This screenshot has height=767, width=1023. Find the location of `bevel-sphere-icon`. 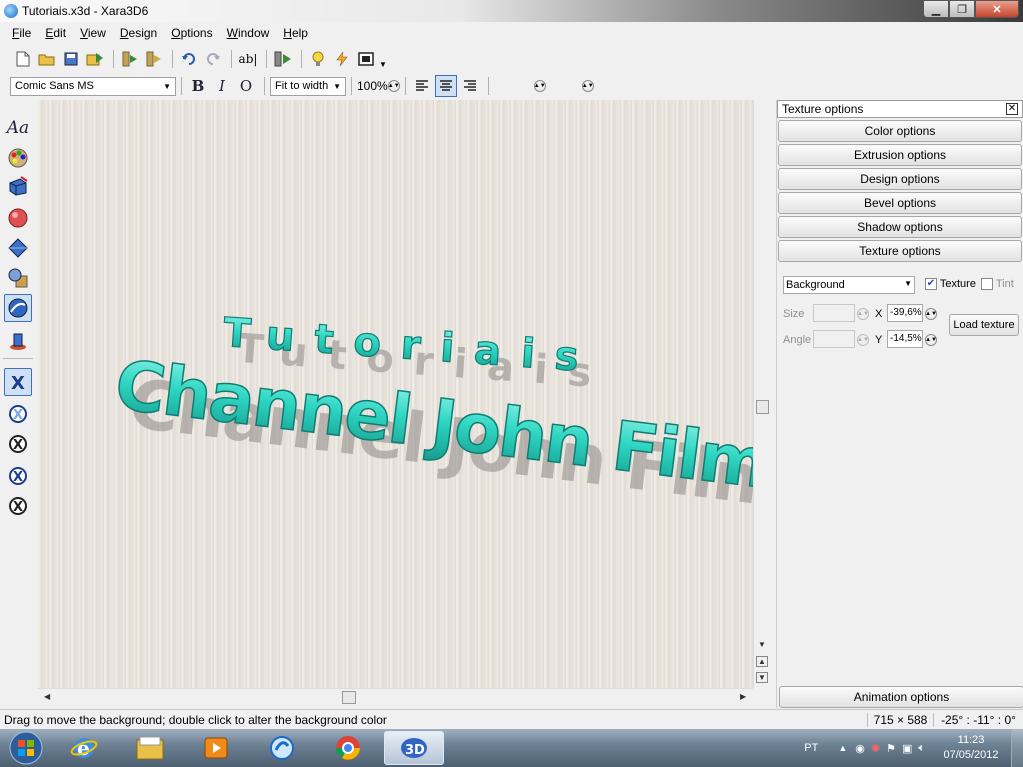

bevel-sphere-icon is located at coordinates (18, 218).